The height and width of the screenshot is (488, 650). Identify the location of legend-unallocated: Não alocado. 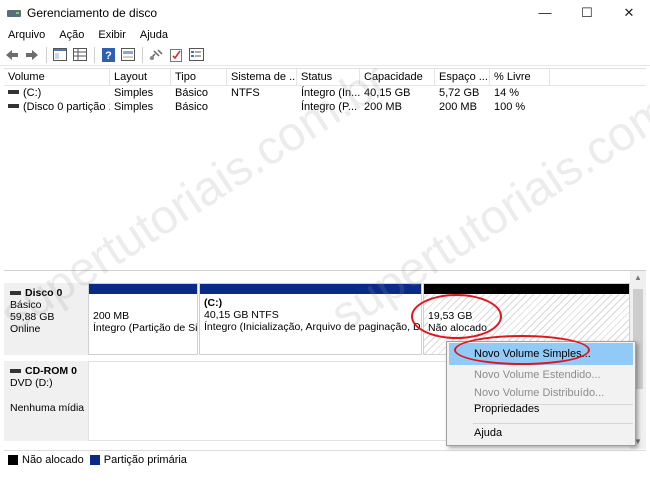
(53, 459).